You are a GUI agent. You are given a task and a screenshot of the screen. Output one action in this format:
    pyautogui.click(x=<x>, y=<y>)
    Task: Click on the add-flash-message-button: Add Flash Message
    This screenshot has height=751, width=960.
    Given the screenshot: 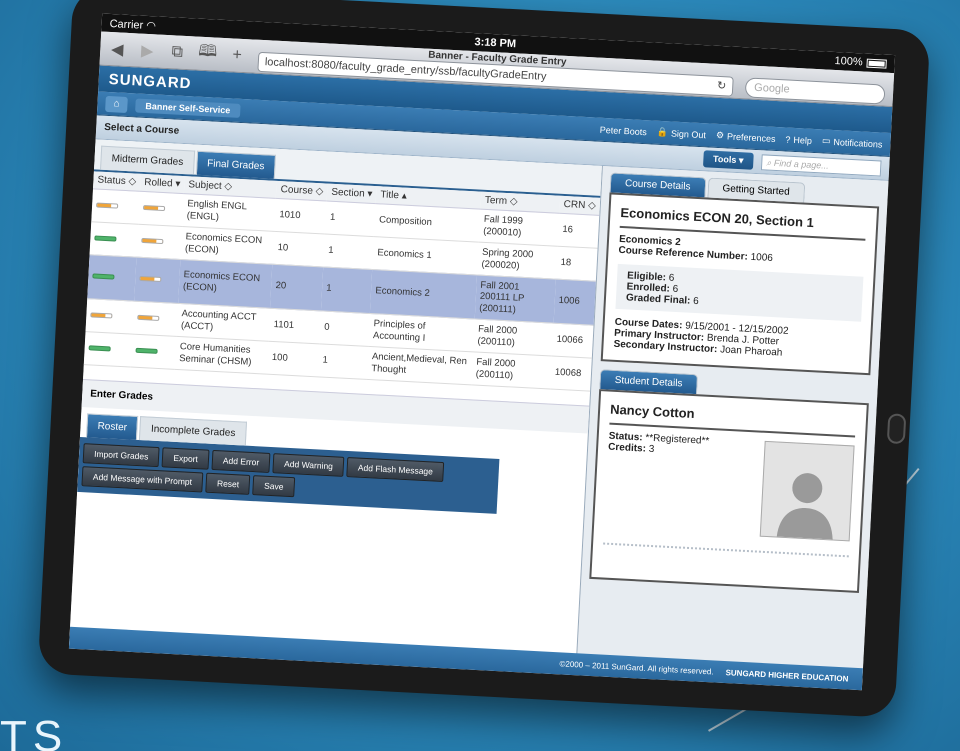 What is the action you would take?
    pyautogui.click(x=395, y=469)
    